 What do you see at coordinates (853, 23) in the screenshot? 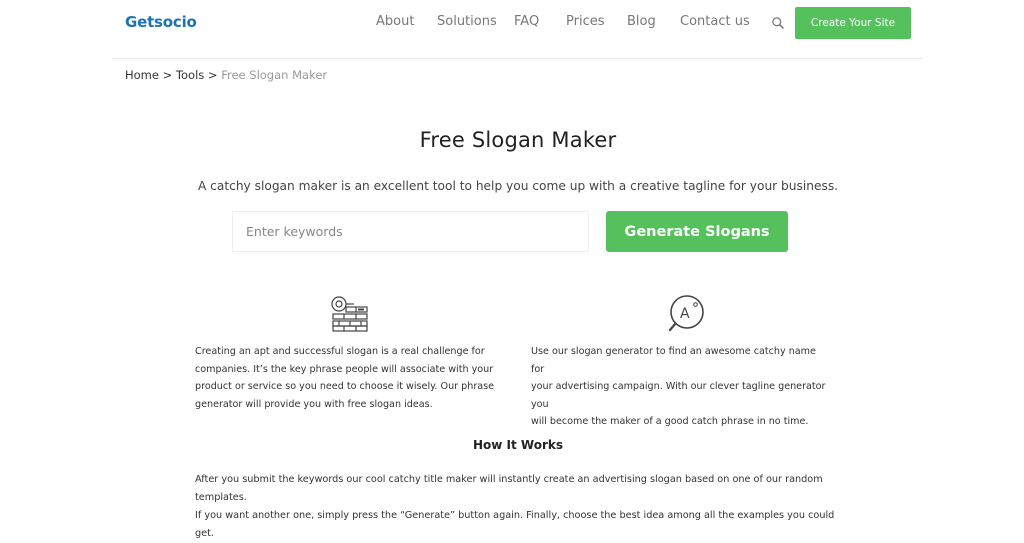
I see `create-your-site-button: Create Your Site` at bounding box center [853, 23].